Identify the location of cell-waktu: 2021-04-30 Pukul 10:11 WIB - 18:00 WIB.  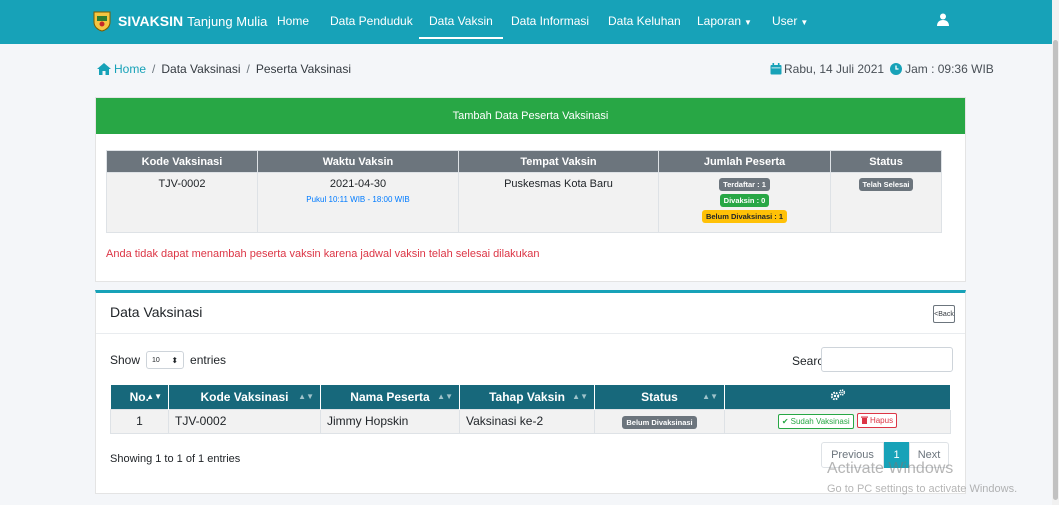
(358, 202).